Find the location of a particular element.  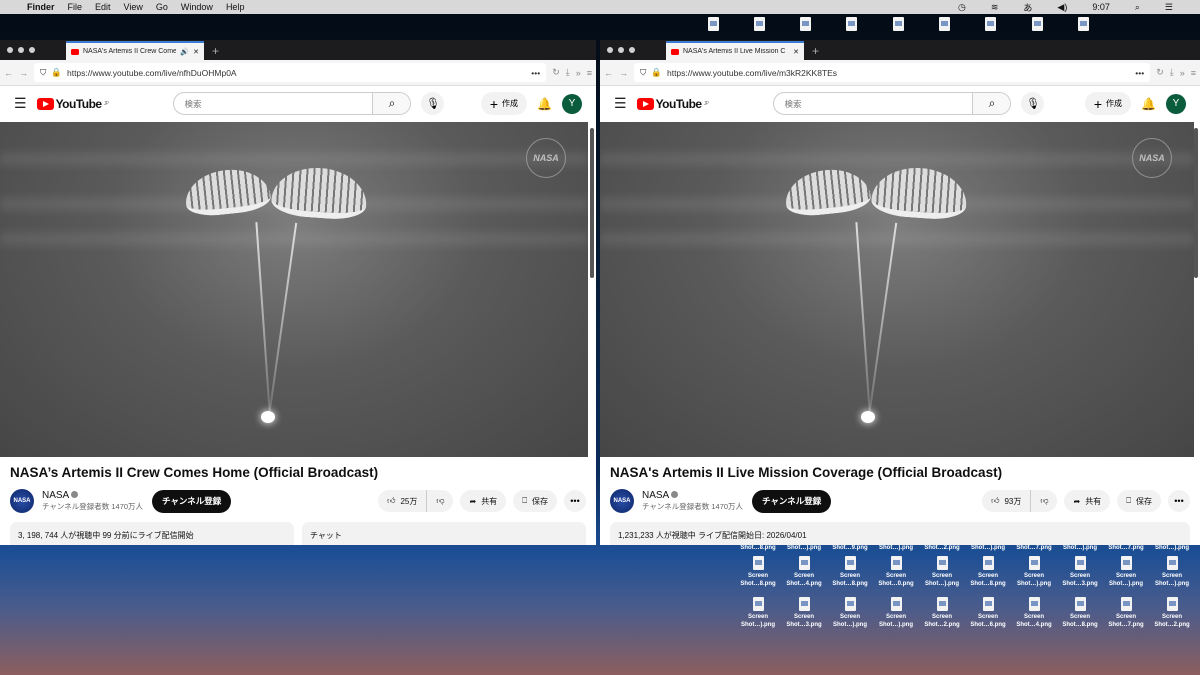

tab-audio-icon: 🔊 is located at coordinates (184, 52).